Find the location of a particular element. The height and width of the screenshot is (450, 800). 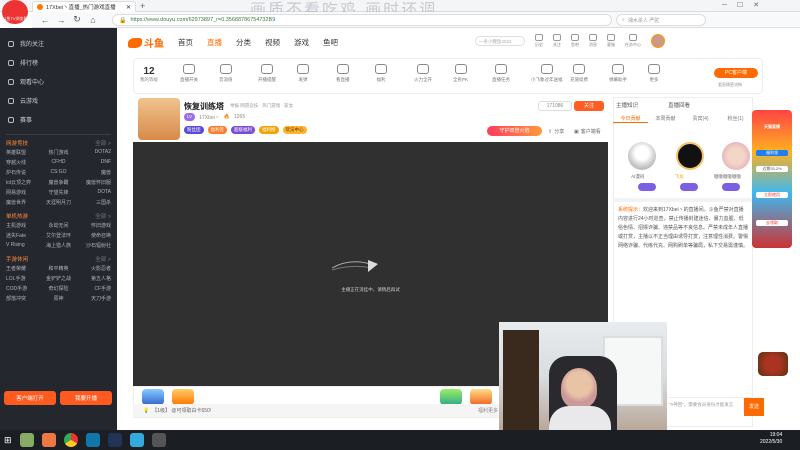

sidebar-game-link: 魔兽怀旧服 is located at coordinates (93, 182).